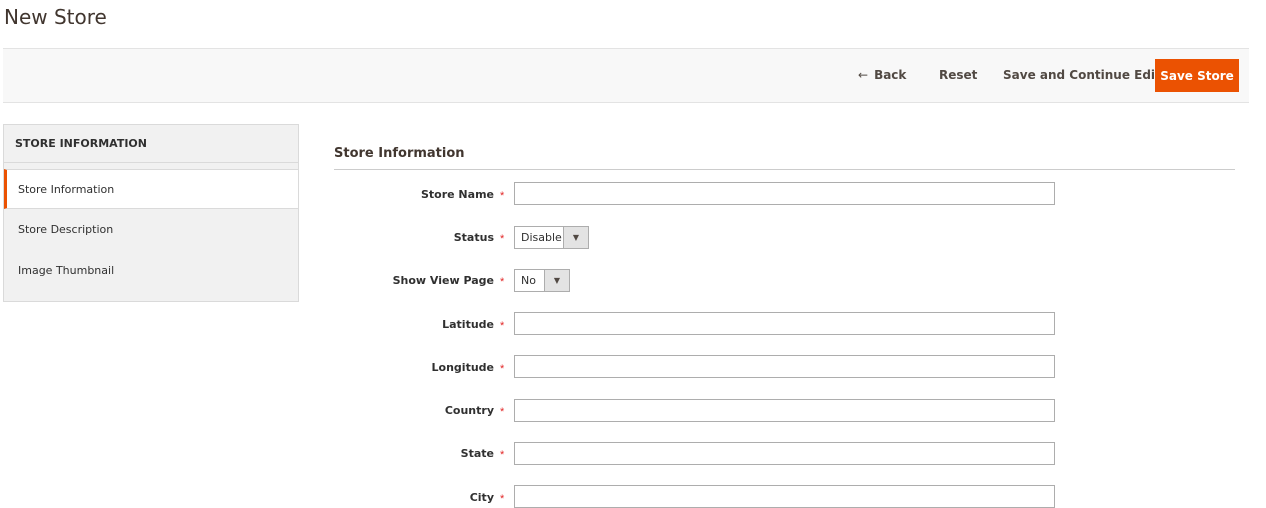 This screenshot has height=508, width=1266. What do you see at coordinates (890, 75) in the screenshot?
I see `back-label: Back` at bounding box center [890, 75].